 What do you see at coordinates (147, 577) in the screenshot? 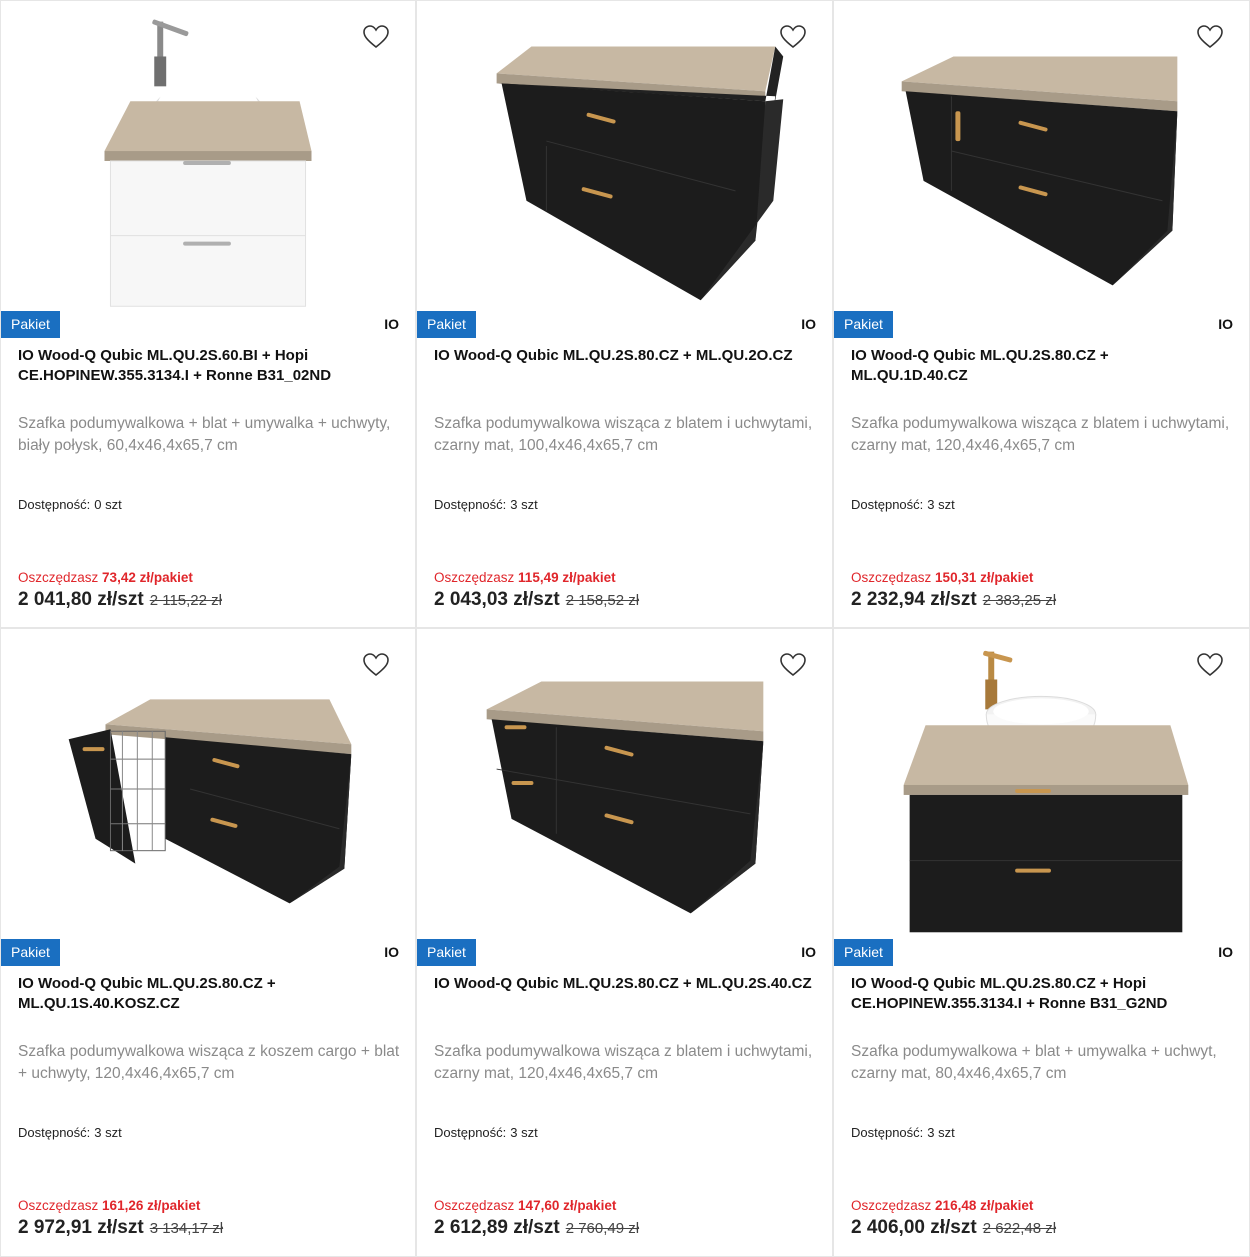
I see `savings-value: 73,42 zł/pakiet` at bounding box center [147, 577].